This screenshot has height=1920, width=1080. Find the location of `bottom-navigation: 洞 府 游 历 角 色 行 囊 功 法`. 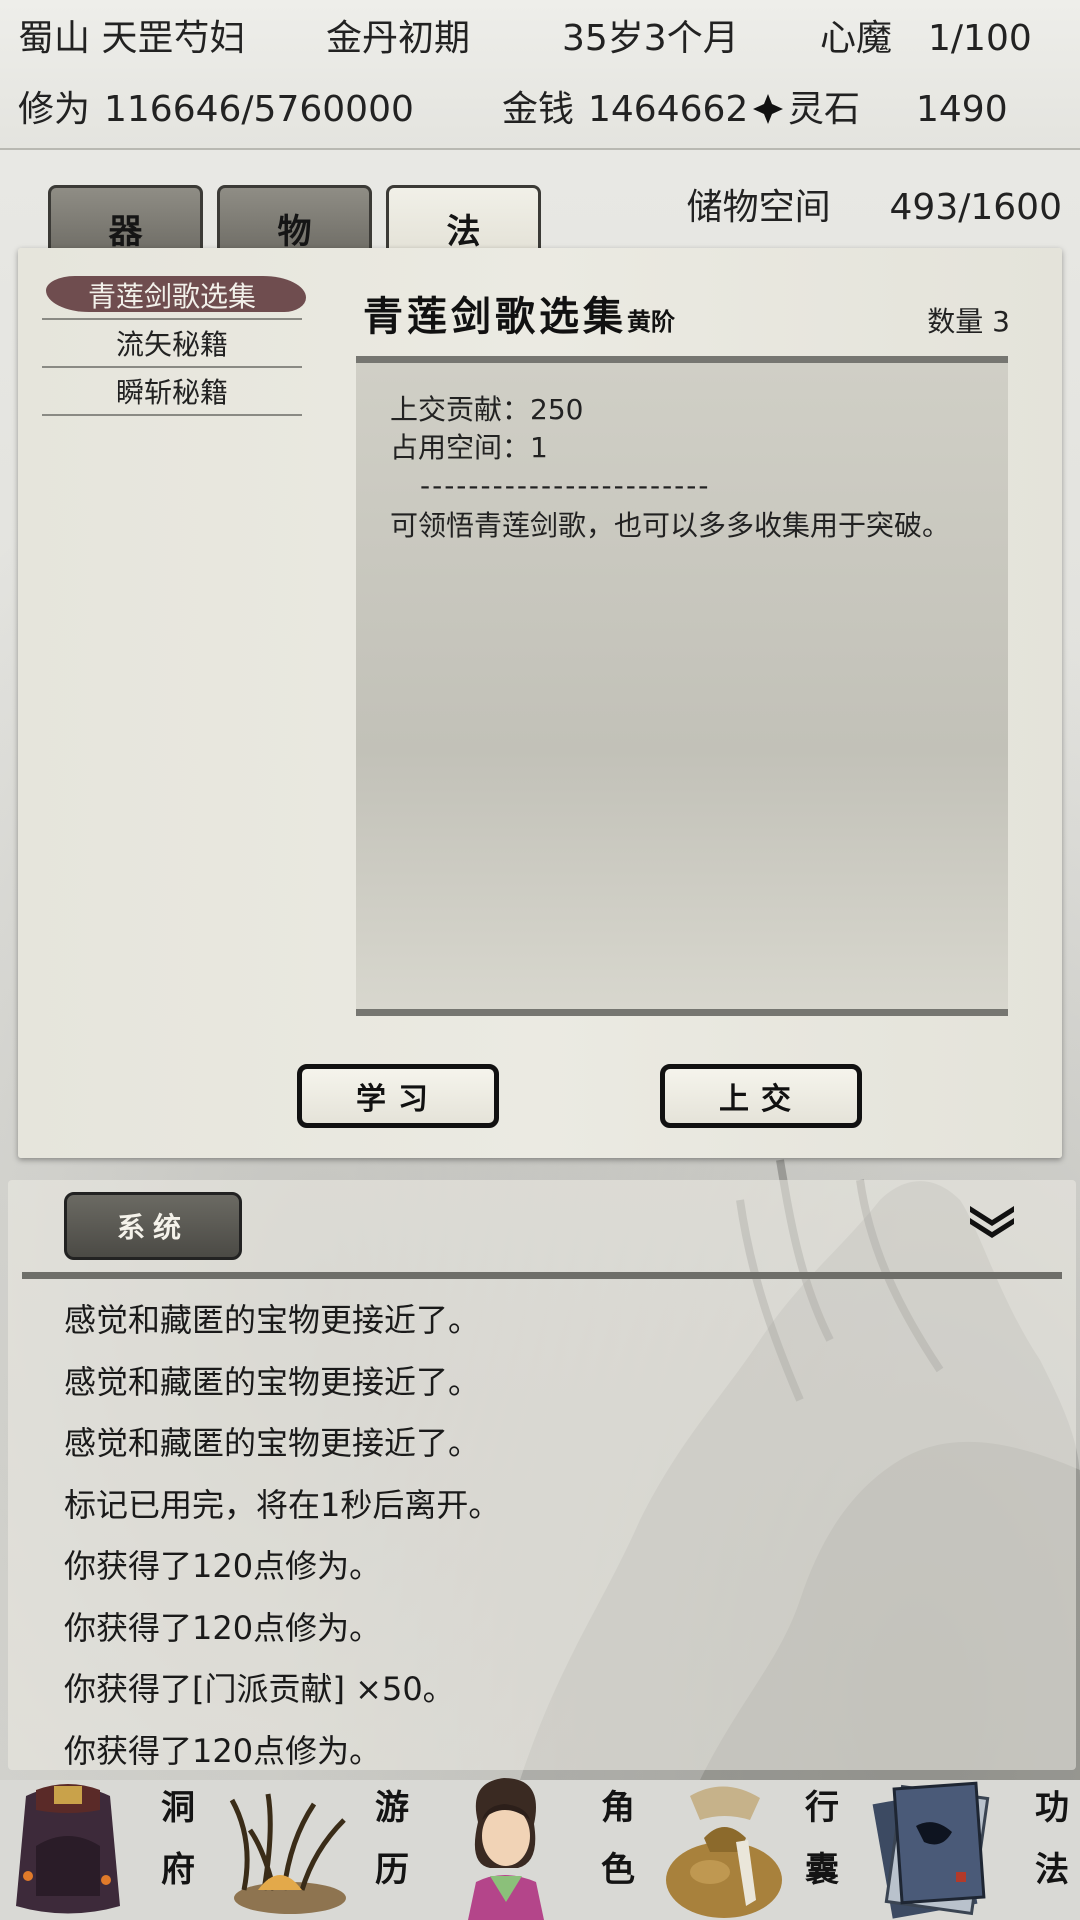

bottom-navigation: 洞 府 游 历 角 色 行 囊 功 法 is located at coordinates (540, 1846).